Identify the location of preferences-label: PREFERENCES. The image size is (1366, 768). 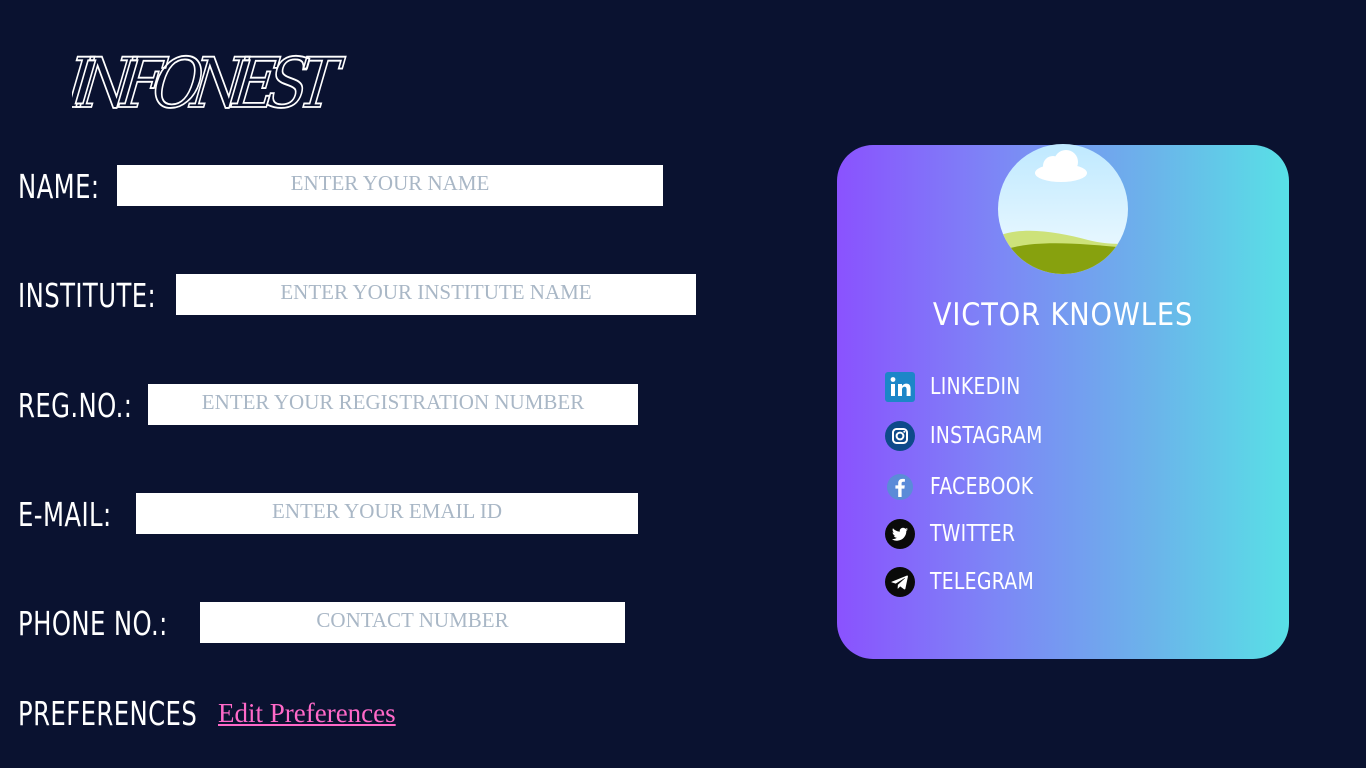
(108, 713).